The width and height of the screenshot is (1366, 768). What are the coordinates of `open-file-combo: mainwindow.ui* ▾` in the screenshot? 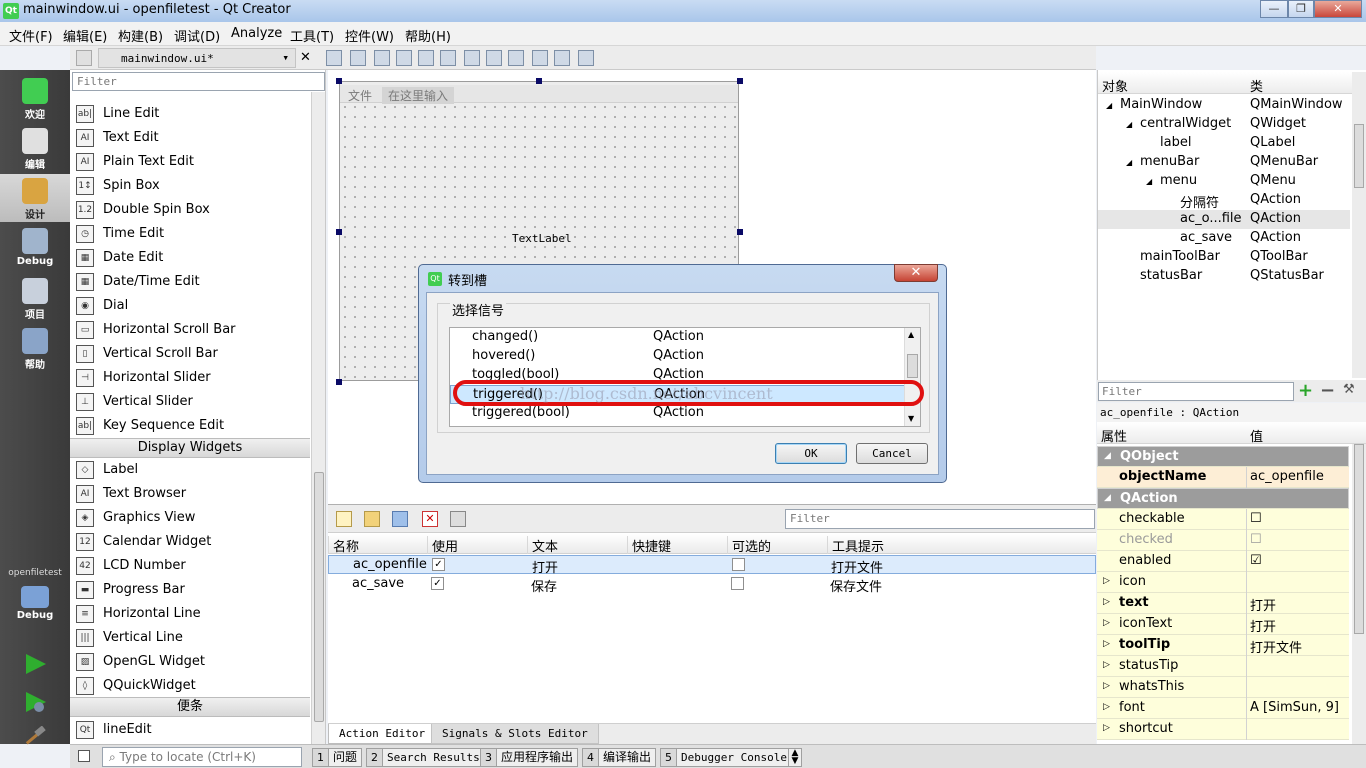 It's located at (197, 58).